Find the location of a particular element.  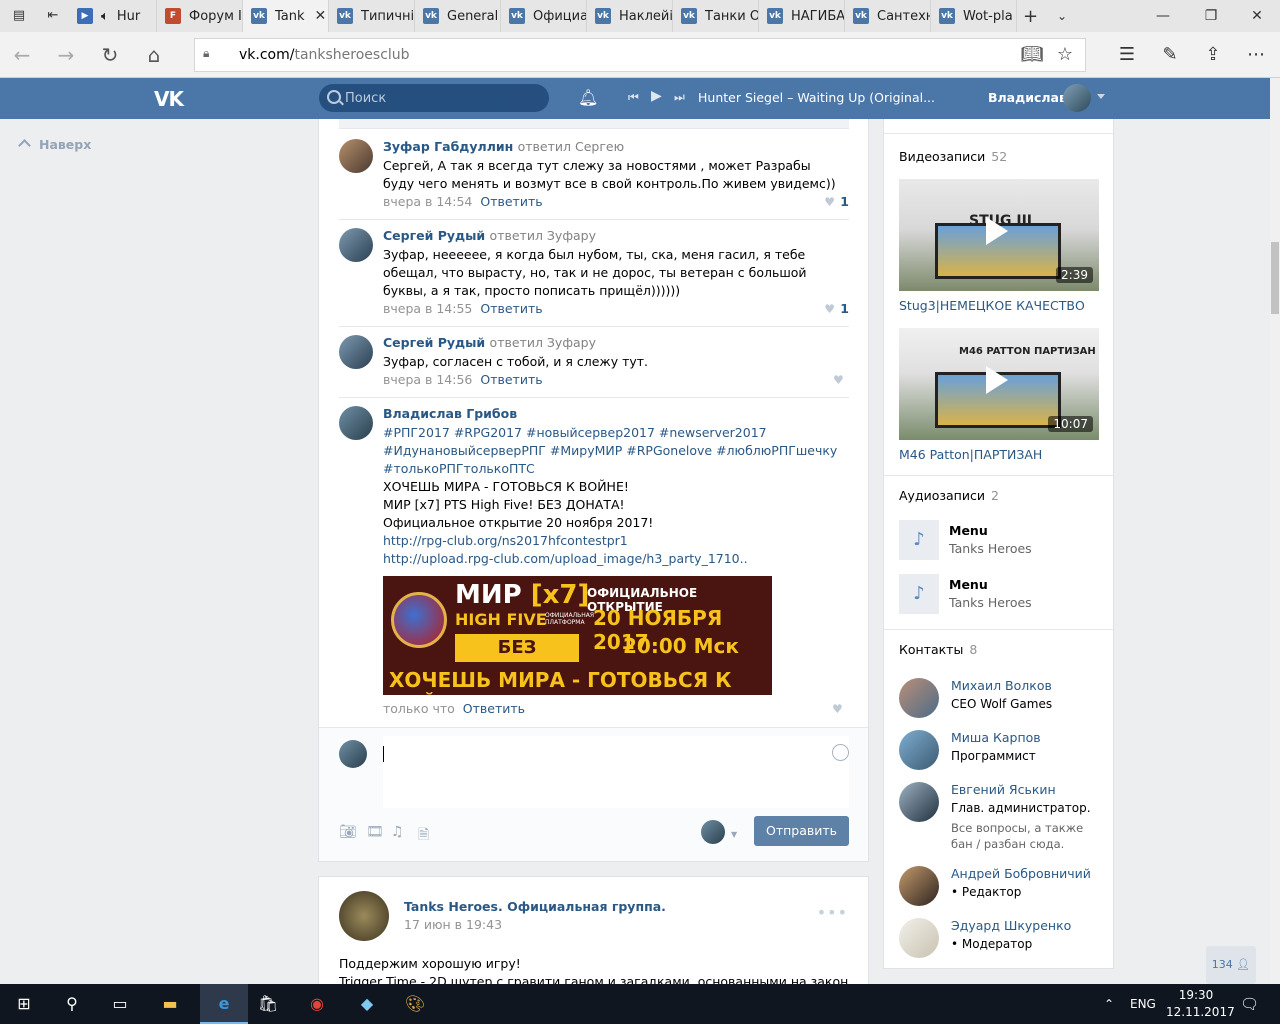

author-link: Зуфар Габдуллин is located at coordinates (448, 146).